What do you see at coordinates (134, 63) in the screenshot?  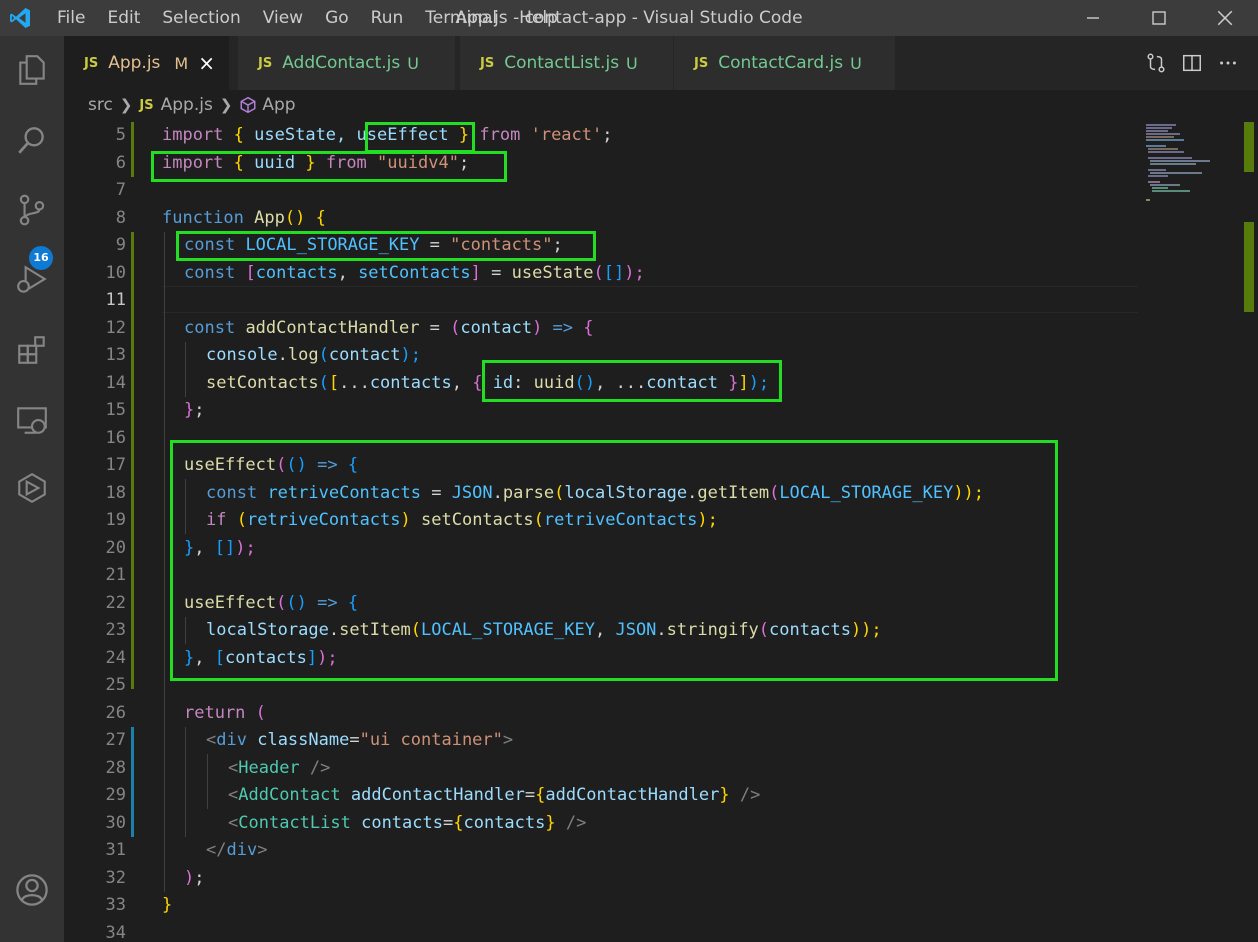 I see `tab-label: App.js` at bounding box center [134, 63].